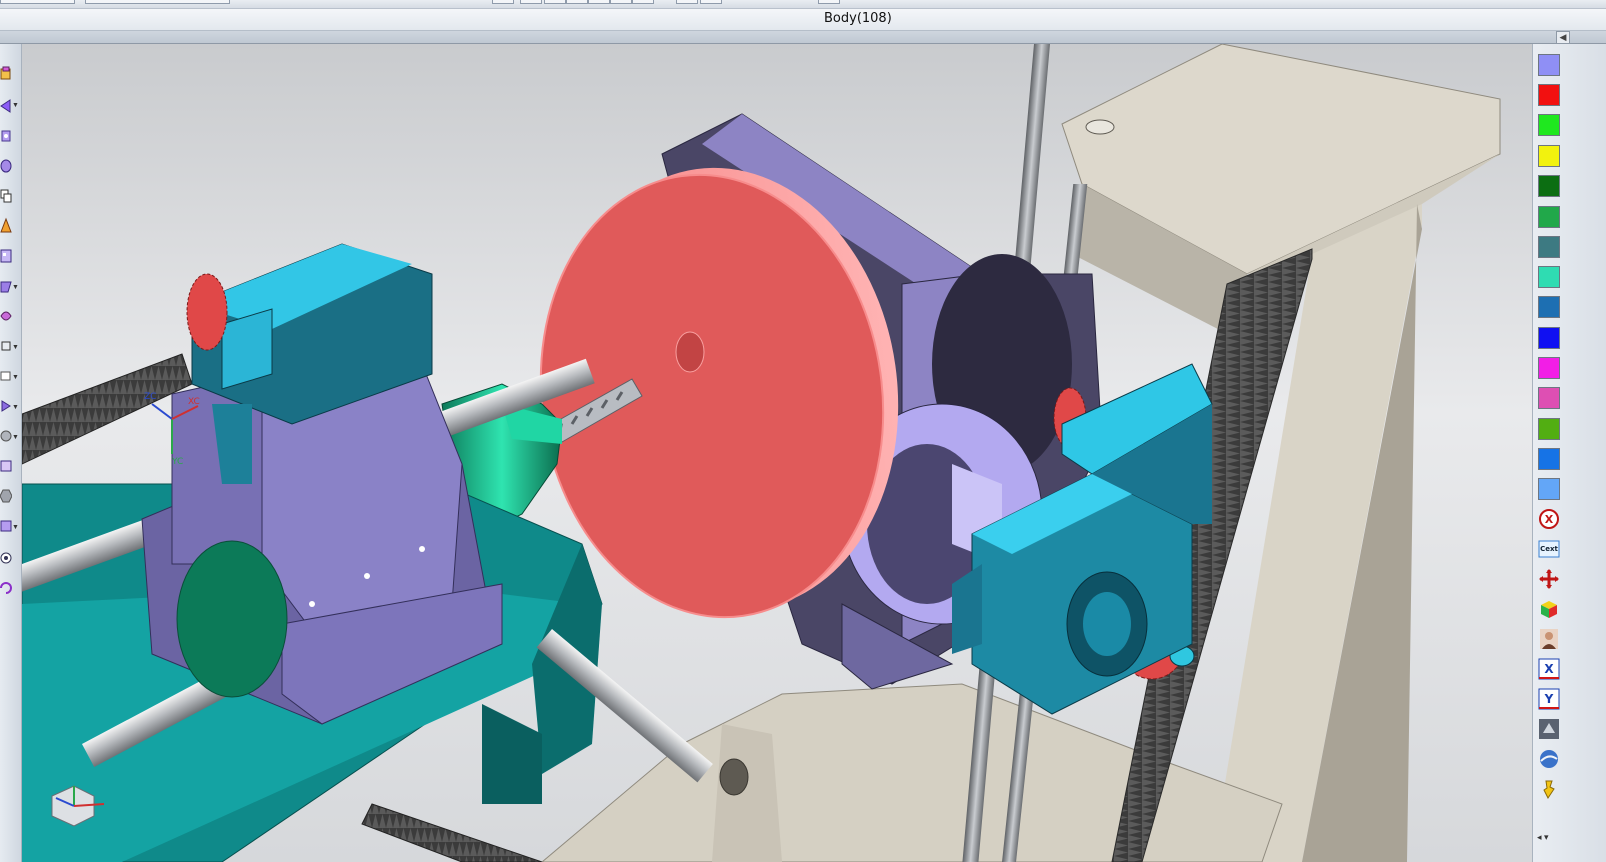  I want to click on color-swatch-blue, so click(1549, 338).